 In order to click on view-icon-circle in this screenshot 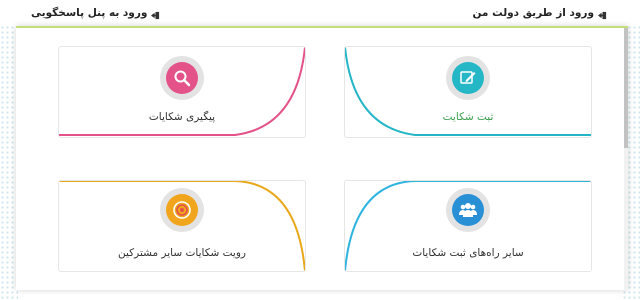, I will do `click(182, 210)`.